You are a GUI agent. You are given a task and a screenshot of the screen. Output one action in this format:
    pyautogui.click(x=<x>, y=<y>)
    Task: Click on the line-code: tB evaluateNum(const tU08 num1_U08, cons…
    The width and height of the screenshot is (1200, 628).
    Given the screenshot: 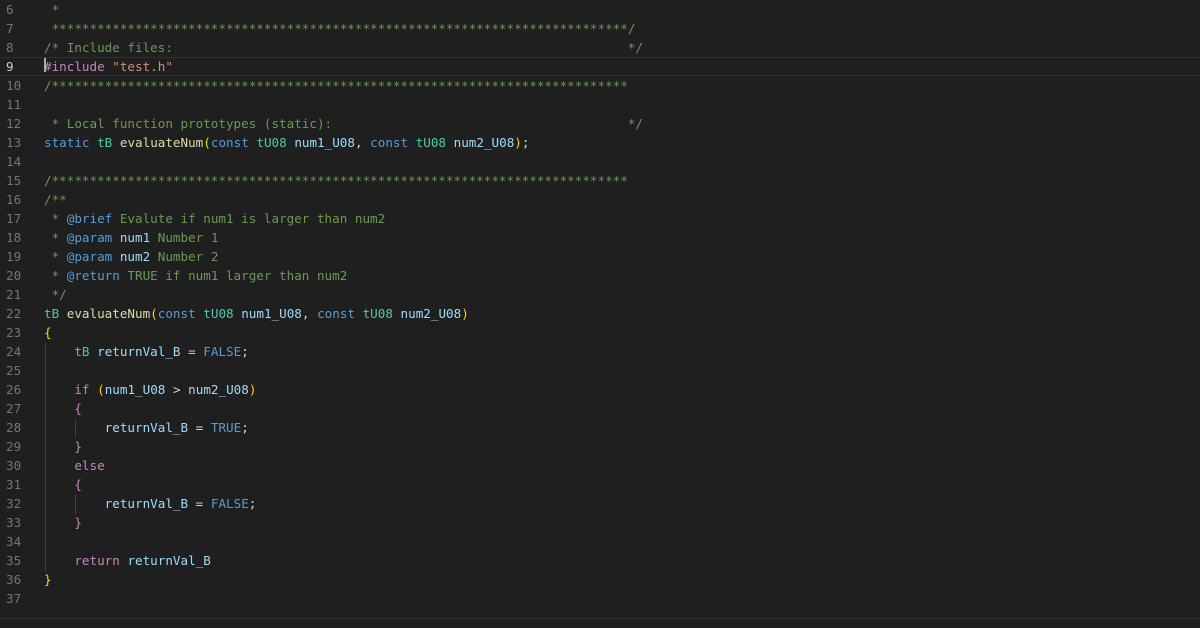 What is the action you would take?
    pyautogui.click(x=256, y=313)
    